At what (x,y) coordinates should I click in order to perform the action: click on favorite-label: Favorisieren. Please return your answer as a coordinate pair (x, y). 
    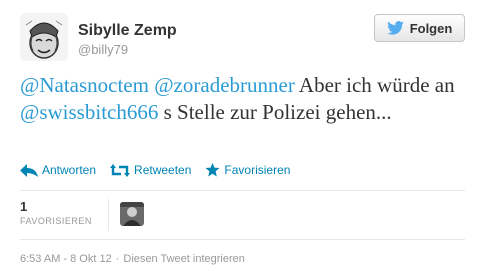
    Looking at the image, I should click on (257, 170).